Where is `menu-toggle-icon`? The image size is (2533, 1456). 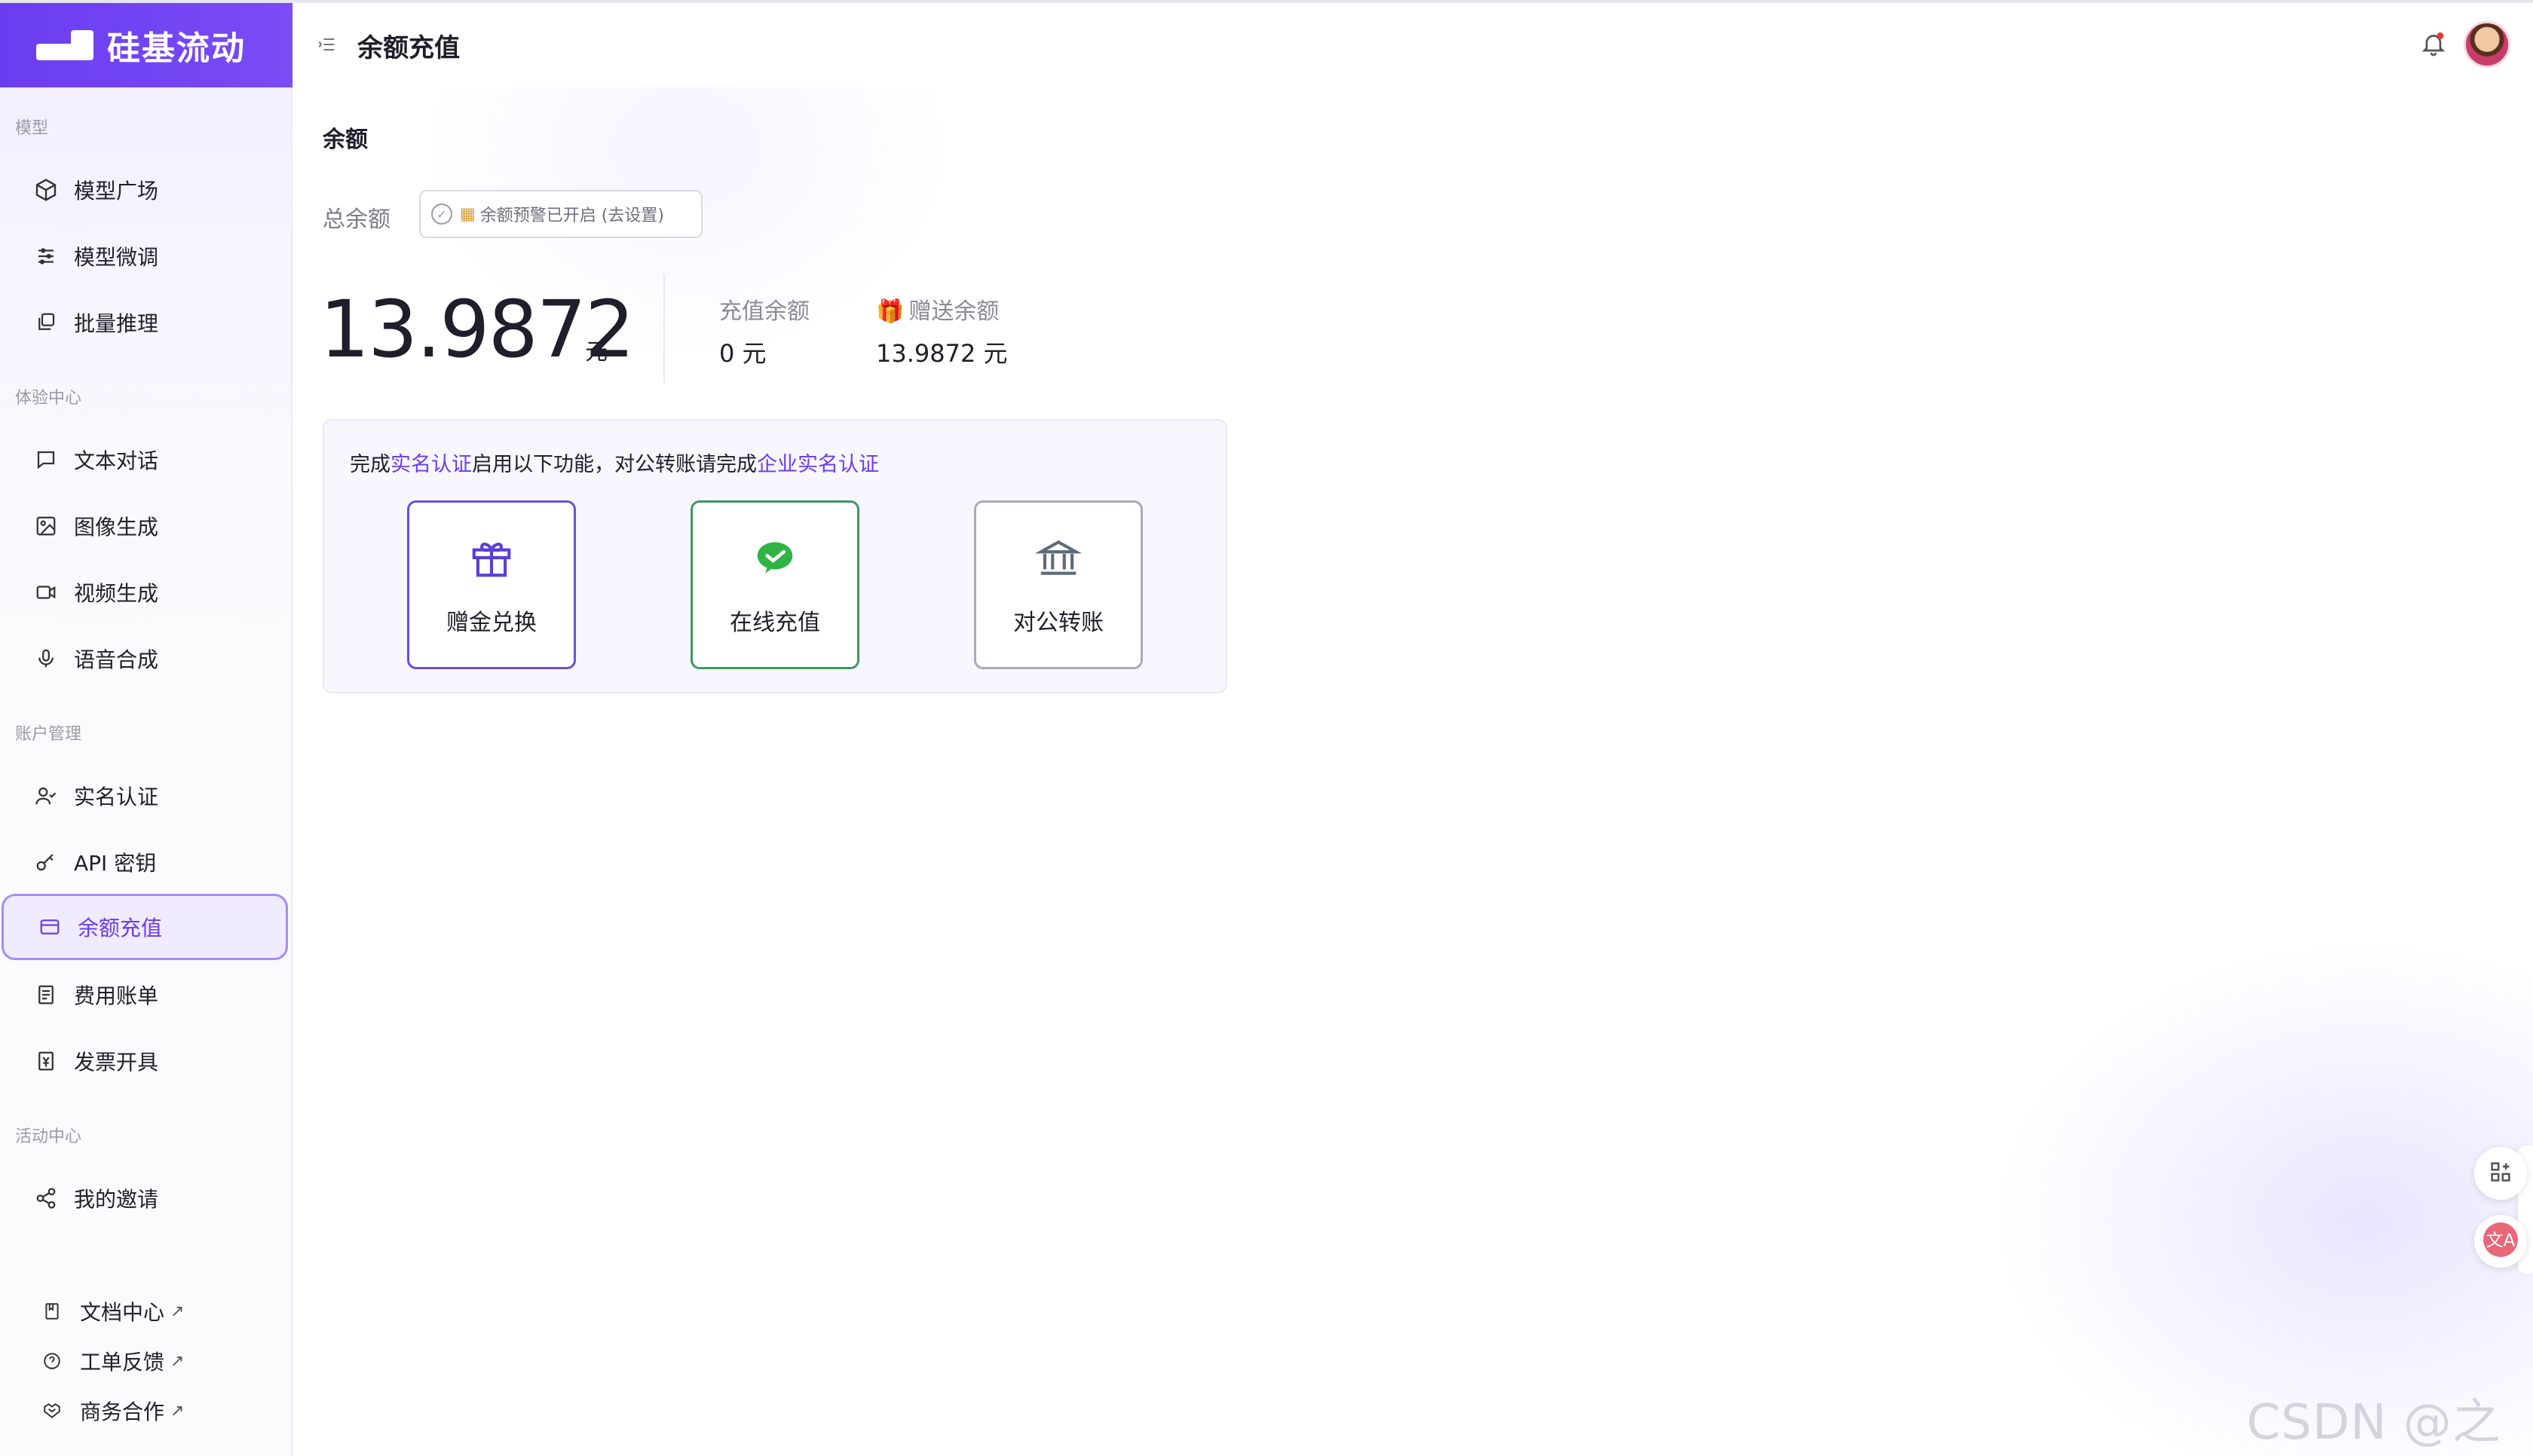 menu-toggle-icon is located at coordinates (328, 45).